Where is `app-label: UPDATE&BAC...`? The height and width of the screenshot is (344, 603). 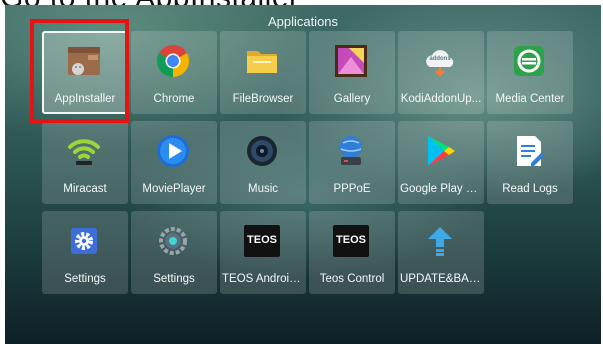
app-label: UPDATE&BAC... is located at coordinates (442, 279).